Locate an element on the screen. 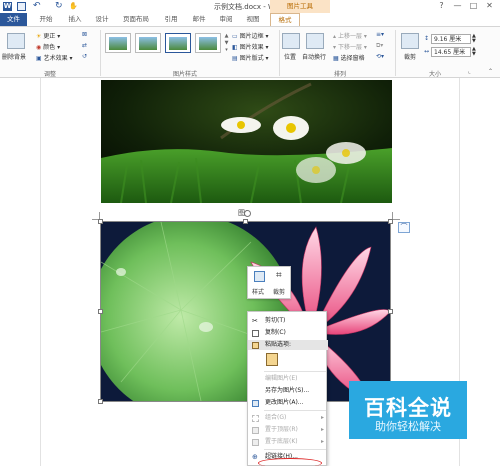 The height and width of the screenshot is (466, 500). width-spinner: ▲ ▼ is located at coordinates (474, 52).